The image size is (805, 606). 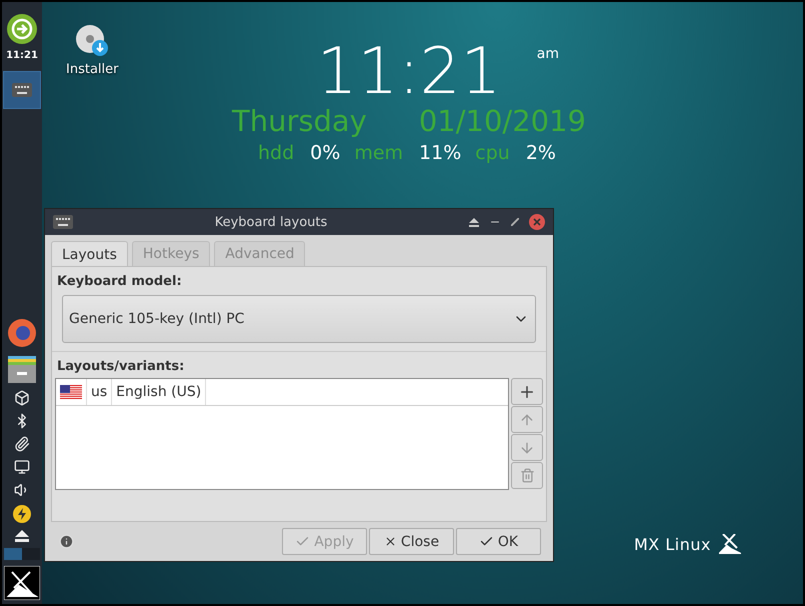 What do you see at coordinates (299, 319) in the screenshot?
I see `keyboard-model-dropdown: Generic 105-key (Intl) PC` at bounding box center [299, 319].